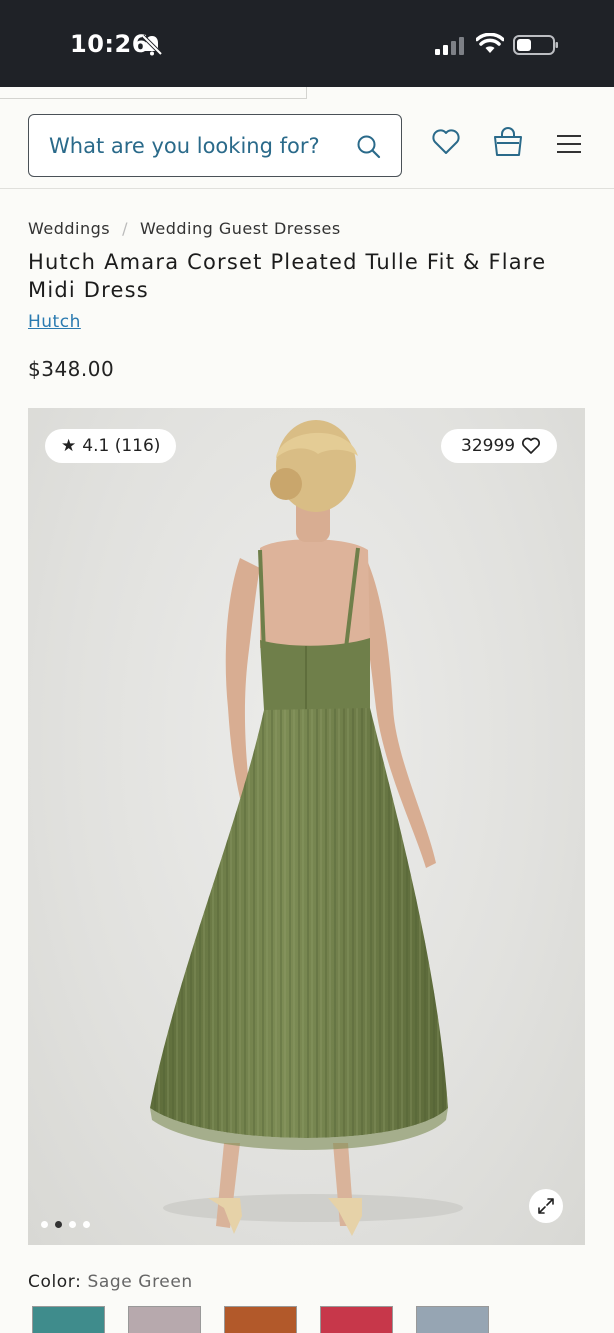 This screenshot has height=1333, width=614. I want to click on rating-badge: ★ 4.1 (116), so click(111, 446).